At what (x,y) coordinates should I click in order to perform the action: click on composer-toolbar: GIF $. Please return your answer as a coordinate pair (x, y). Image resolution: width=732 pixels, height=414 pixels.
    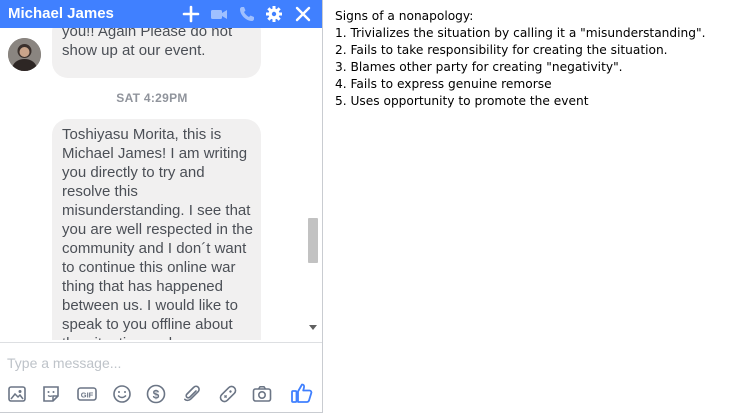
    Looking at the image, I should click on (161, 394).